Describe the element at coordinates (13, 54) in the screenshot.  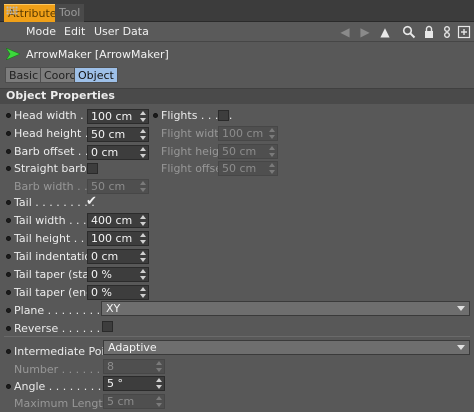
I see `arrowmaker-object-icon` at that location.